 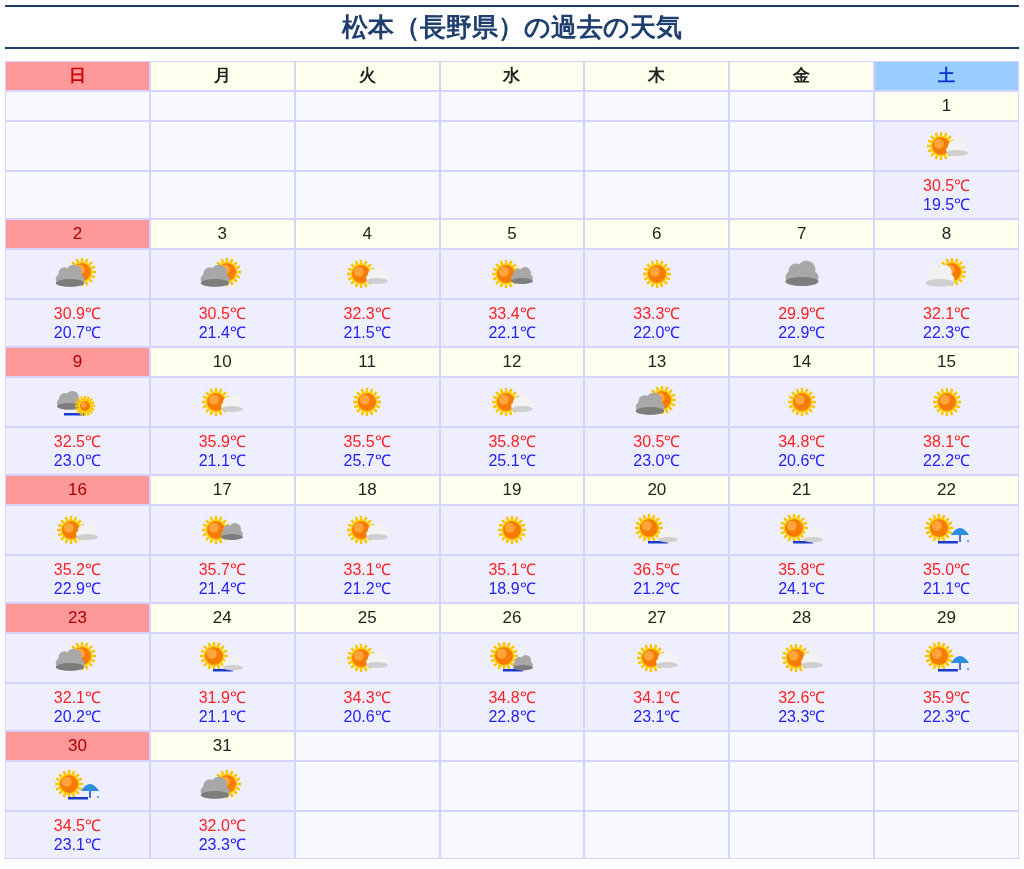 What do you see at coordinates (657, 362) in the screenshot?
I see `date-cell: 13` at bounding box center [657, 362].